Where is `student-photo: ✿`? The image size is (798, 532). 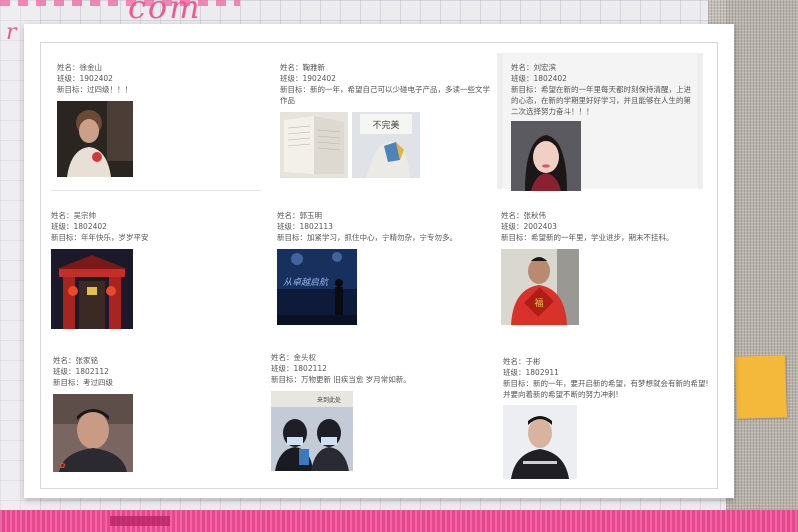 student-photo: ✿ is located at coordinates (93, 433).